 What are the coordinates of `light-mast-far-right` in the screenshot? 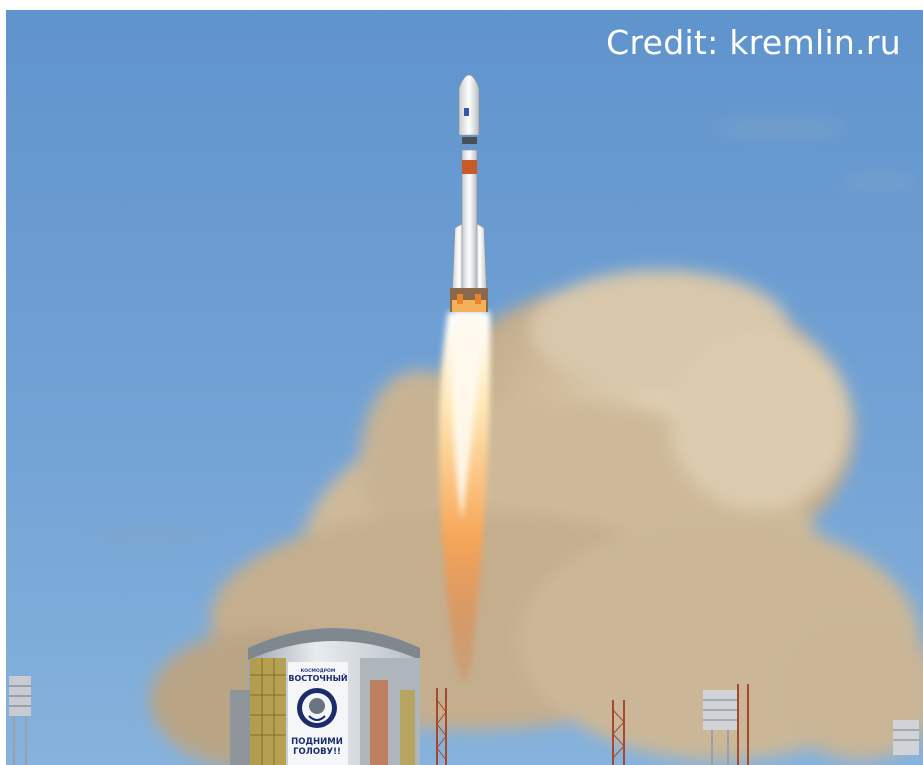 It's located at (906, 737).